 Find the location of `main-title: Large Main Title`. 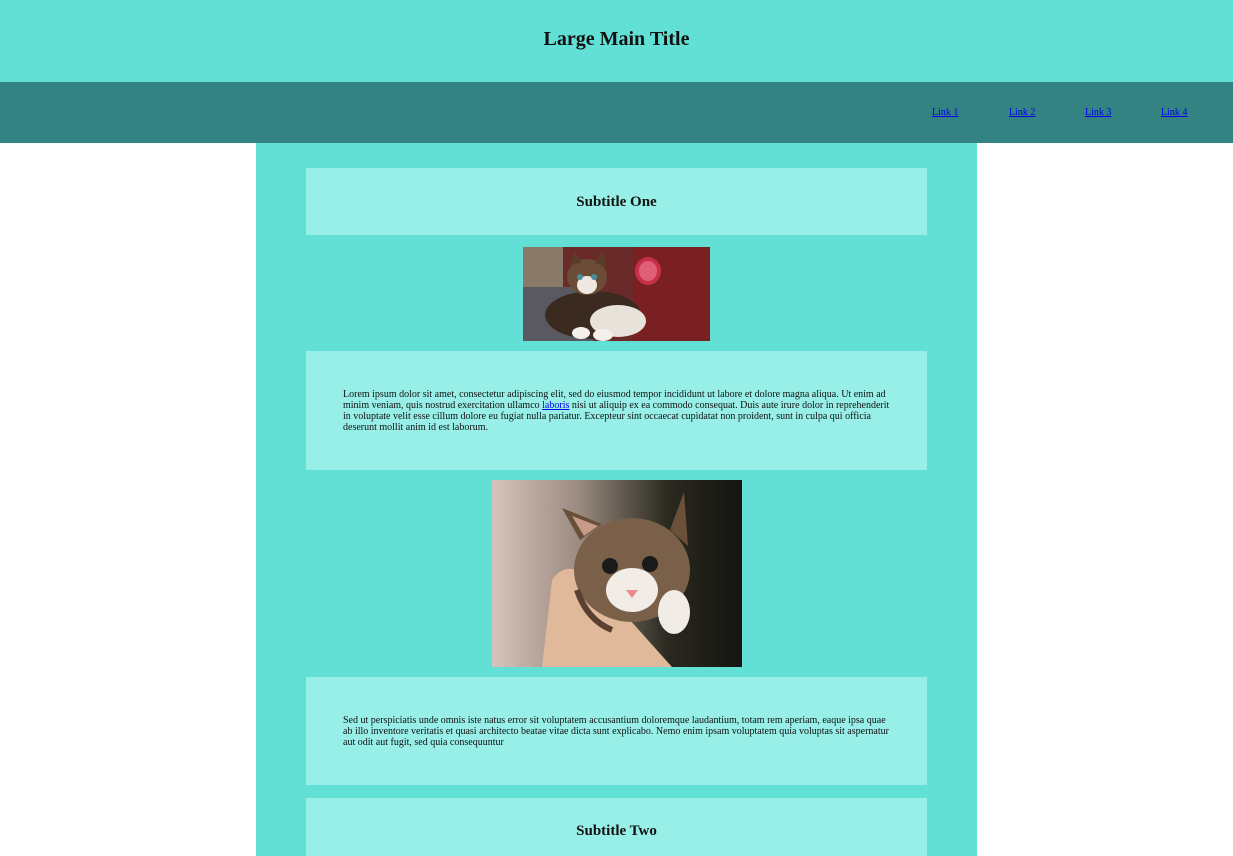

main-title: Large Main Title is located at coordinates (616, 39).